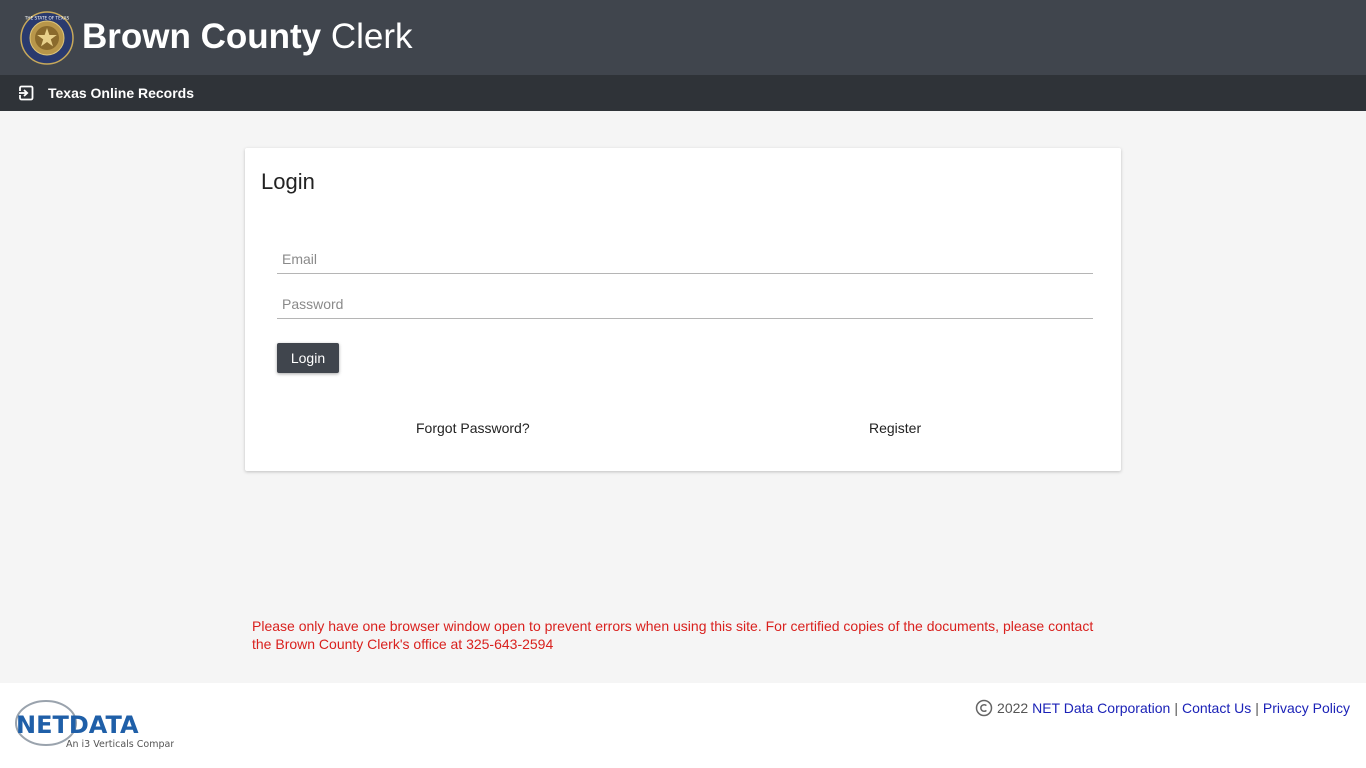 This screenshot has height=768, width=1366. I want to click on forgot-password-link: Forgot Password?, so click(473, 428).